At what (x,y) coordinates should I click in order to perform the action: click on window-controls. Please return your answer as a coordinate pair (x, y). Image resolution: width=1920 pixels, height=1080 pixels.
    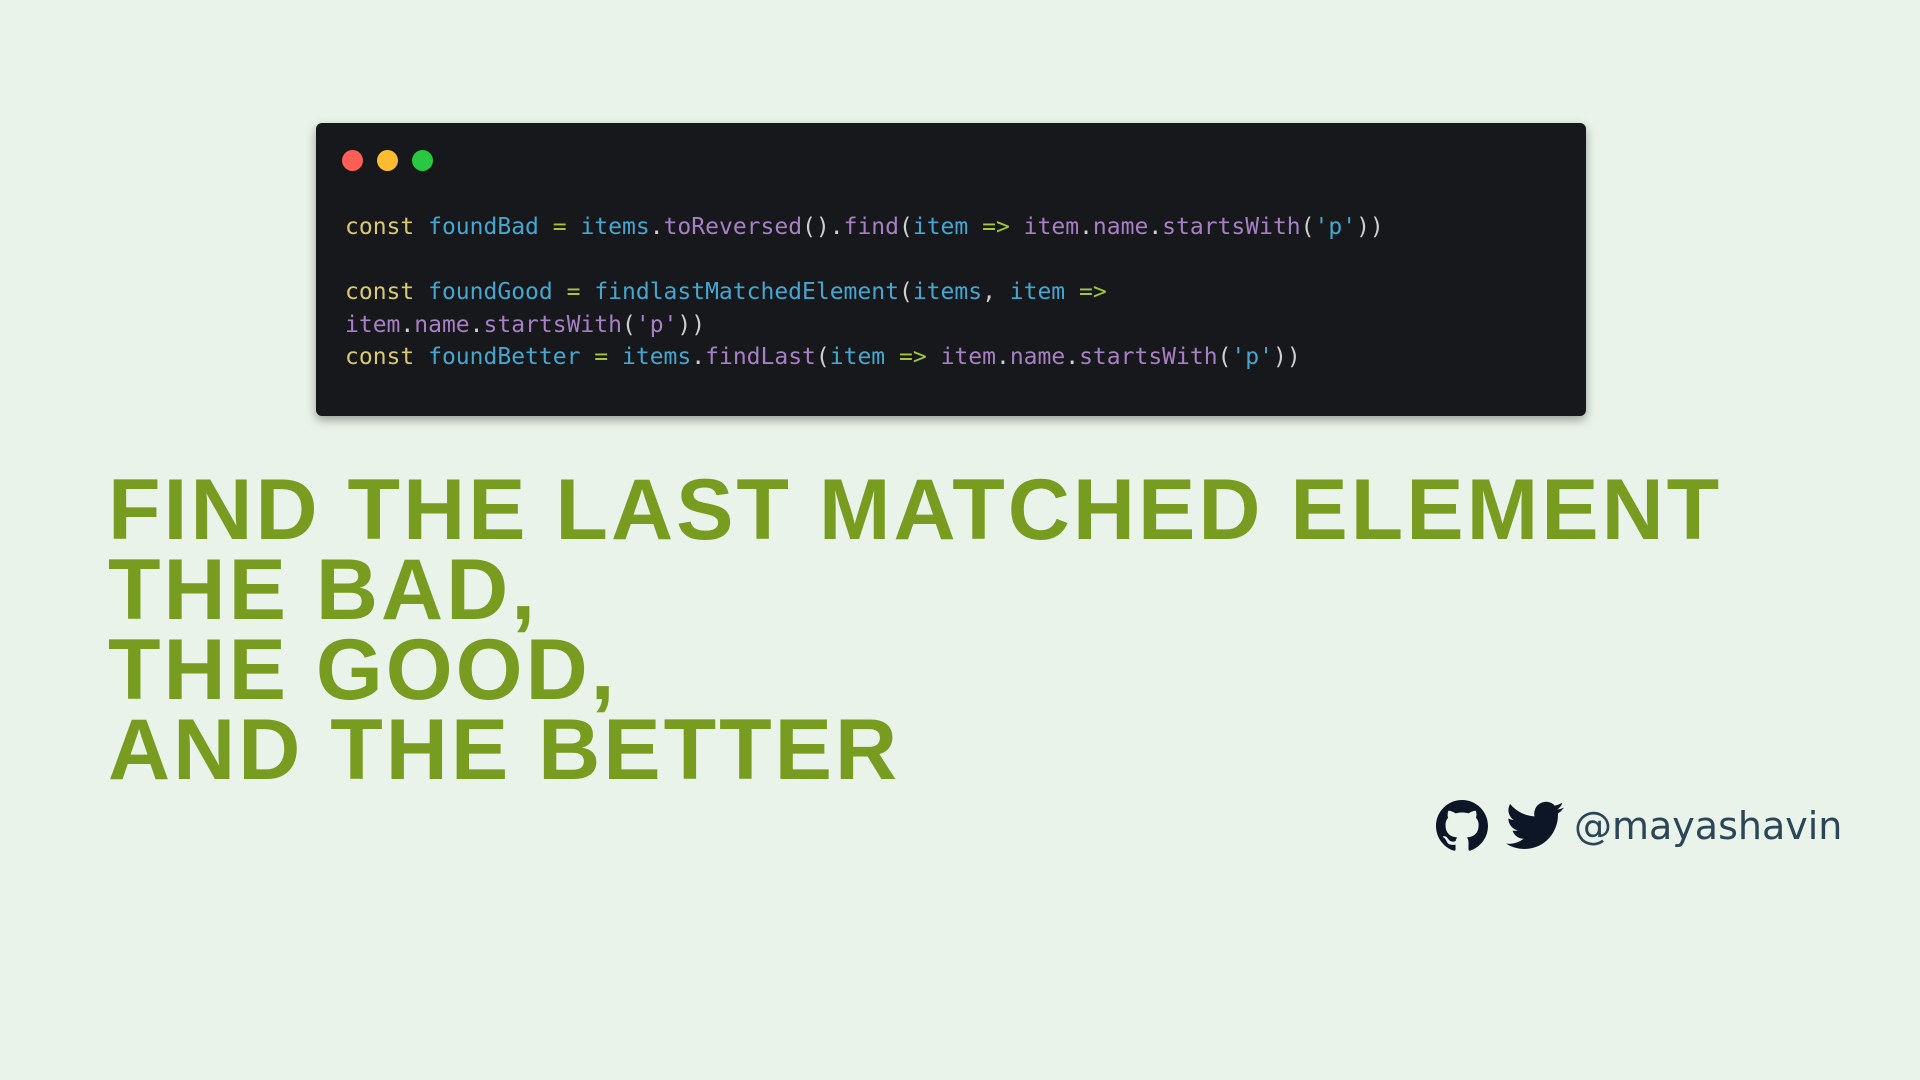
    Looking at the image, I should click on (387, 160).